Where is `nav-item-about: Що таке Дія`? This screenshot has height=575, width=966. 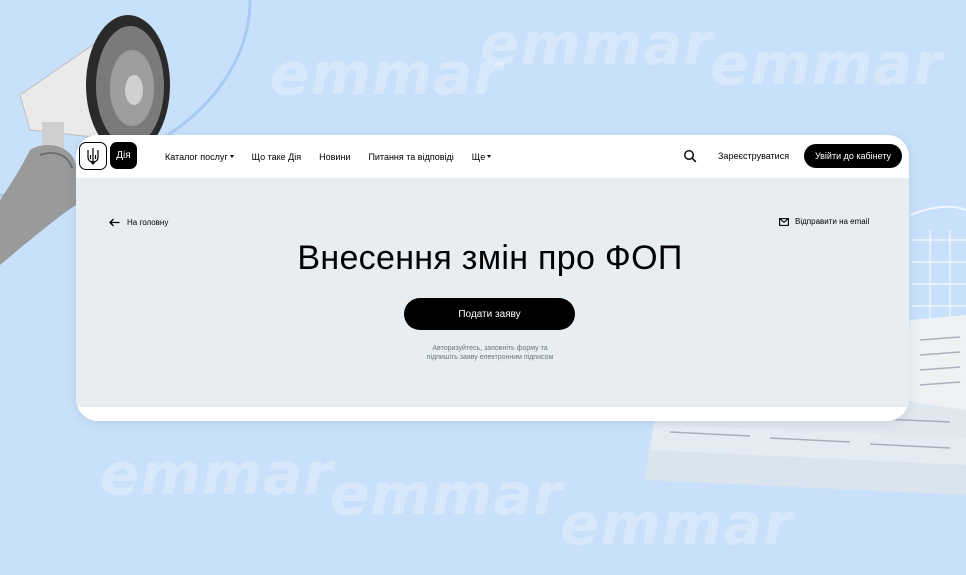
nav-item-about: Що таке Дія is located at coordinates (276, 157).